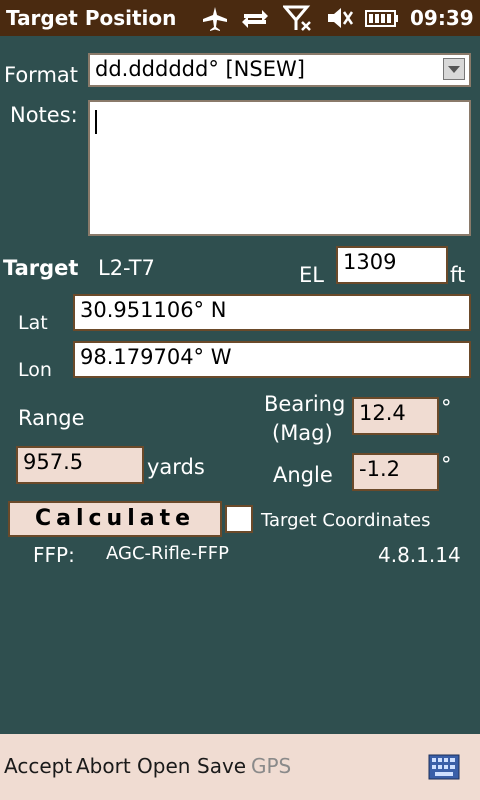 The height and width of the screenshot is (800, 480). What do you see at coordinates (200, 69) in the screenshot?
I see `format-select-value: dd.dddddd° [NSEW]` at bounding box center [200, 69].